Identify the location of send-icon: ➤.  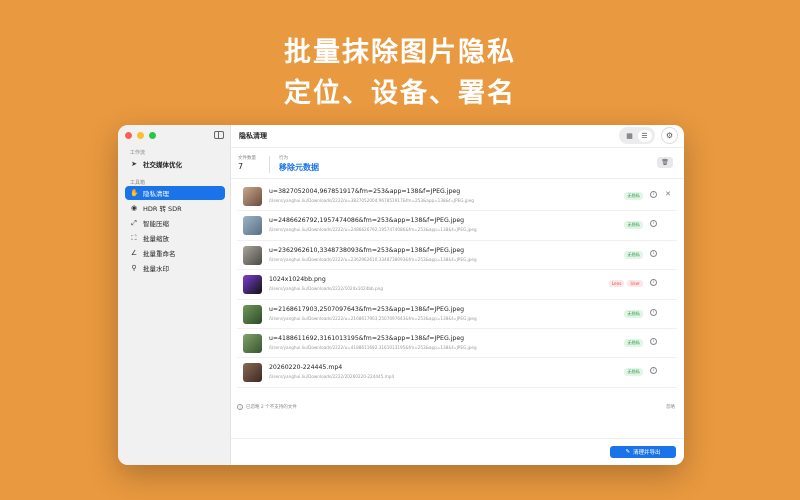
(134, 164).